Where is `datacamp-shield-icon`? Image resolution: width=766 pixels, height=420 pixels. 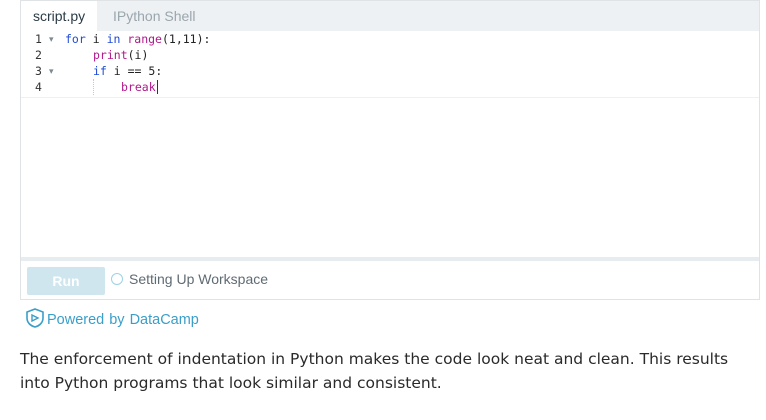 datacamp-shield-icon is located at coordinates (36, 320).